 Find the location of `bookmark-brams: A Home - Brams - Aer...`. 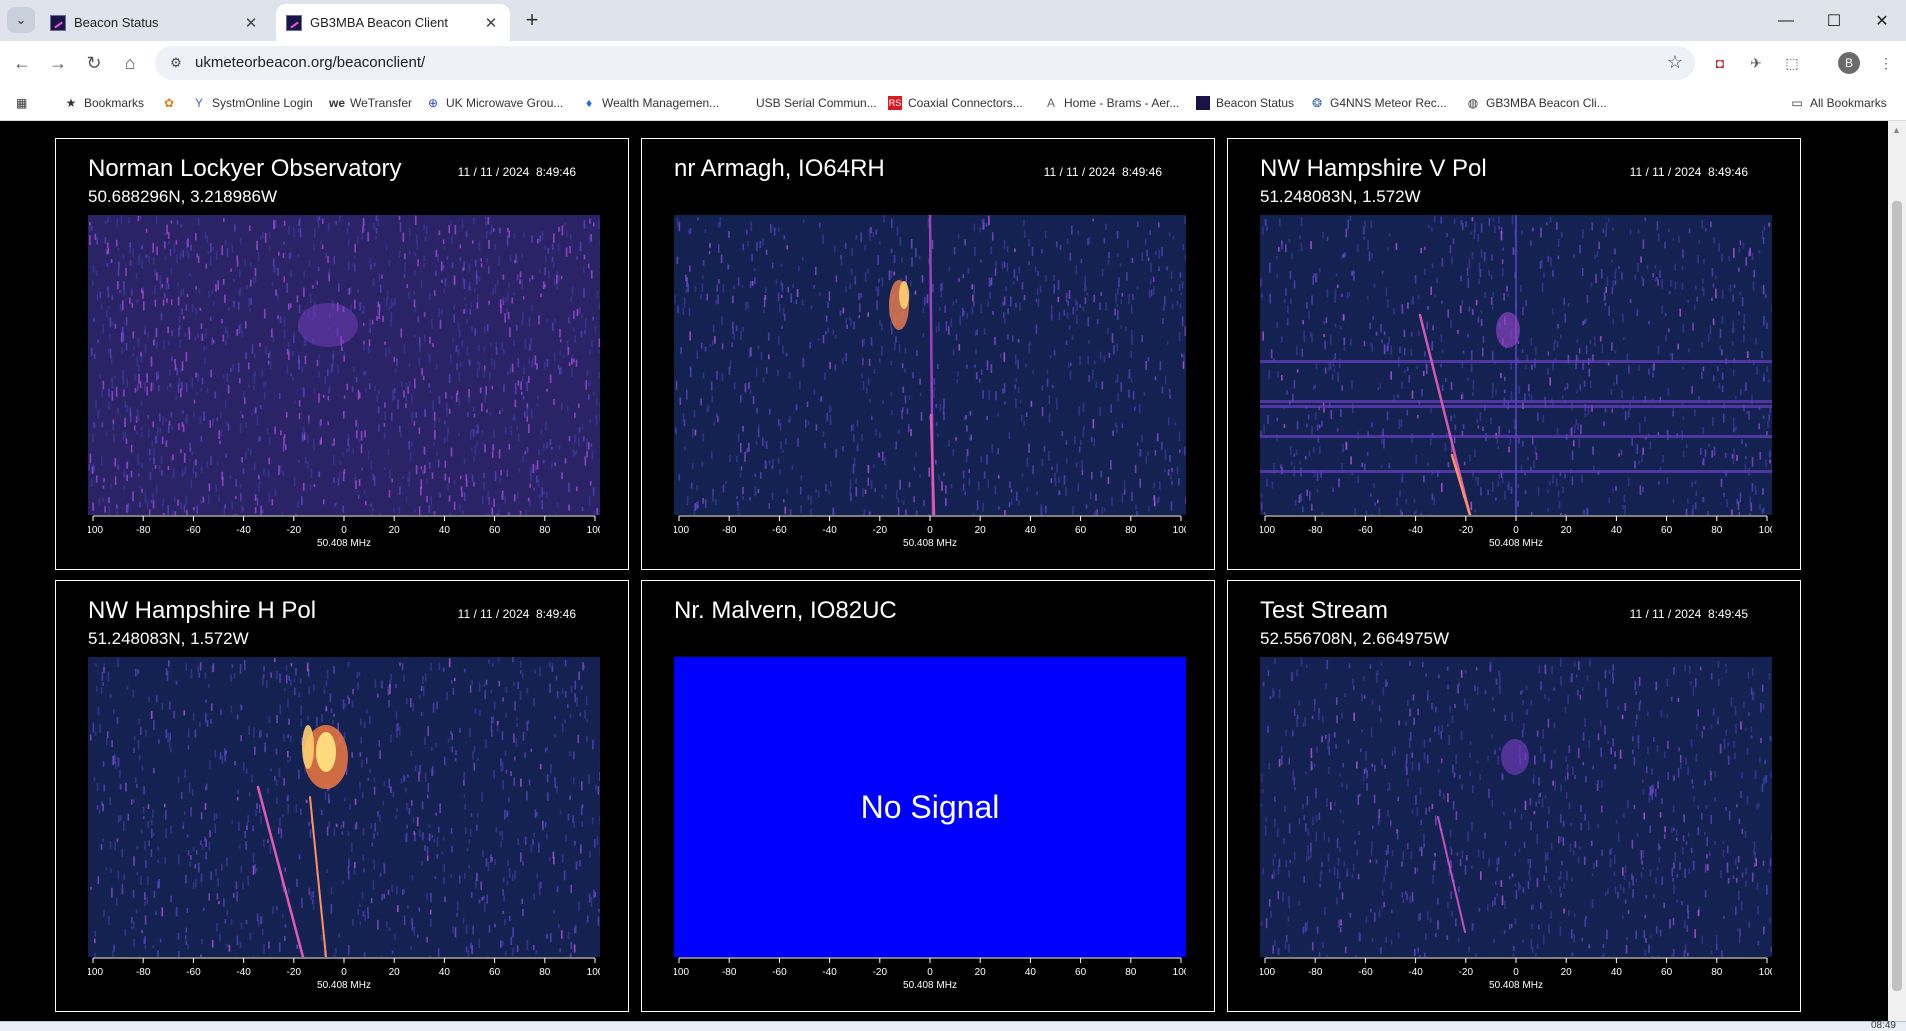

bookmark-brams: A Home - Brams - Aer... is located at coordinates (1111, 103).